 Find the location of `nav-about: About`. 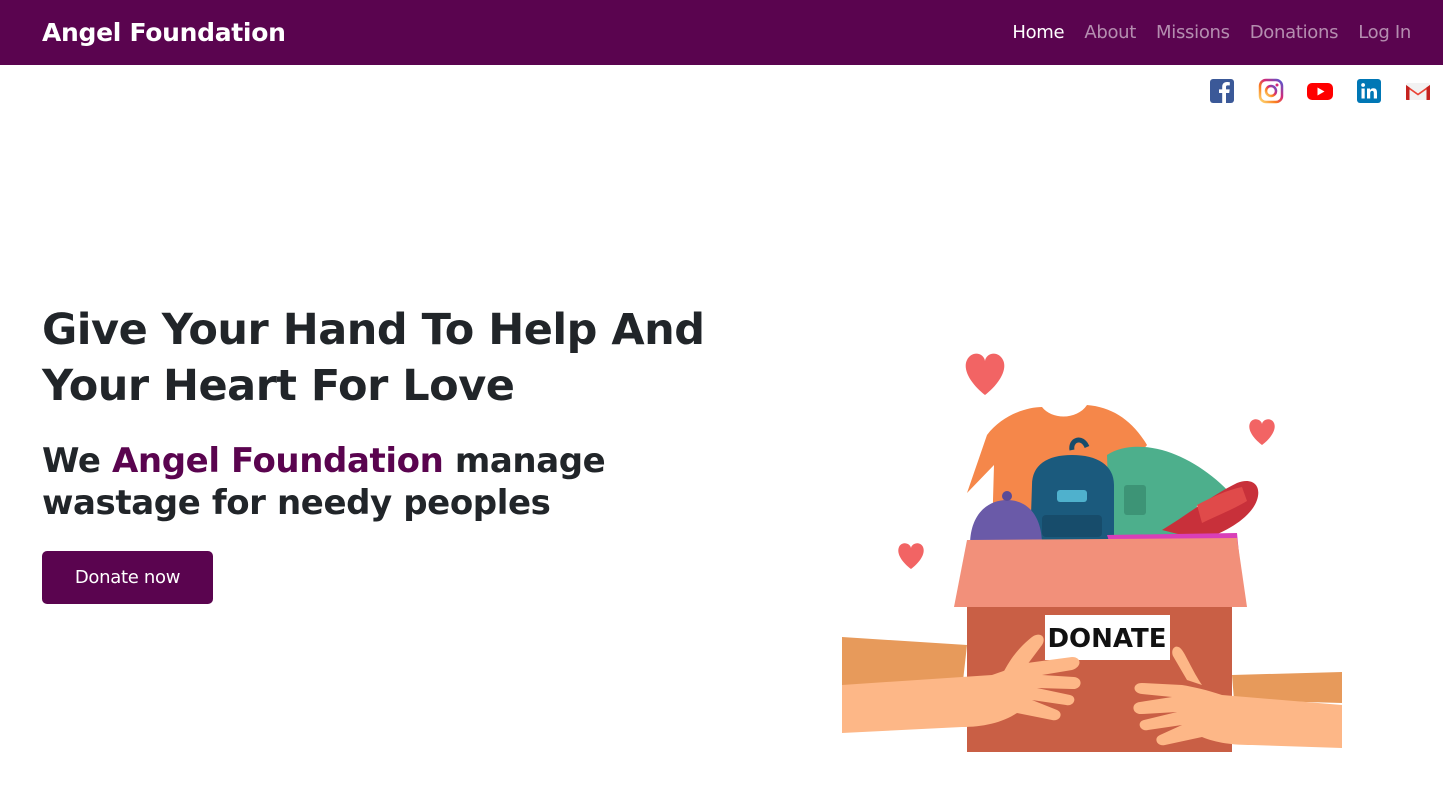

nav-about: About is located at coordinates (1110, 32).